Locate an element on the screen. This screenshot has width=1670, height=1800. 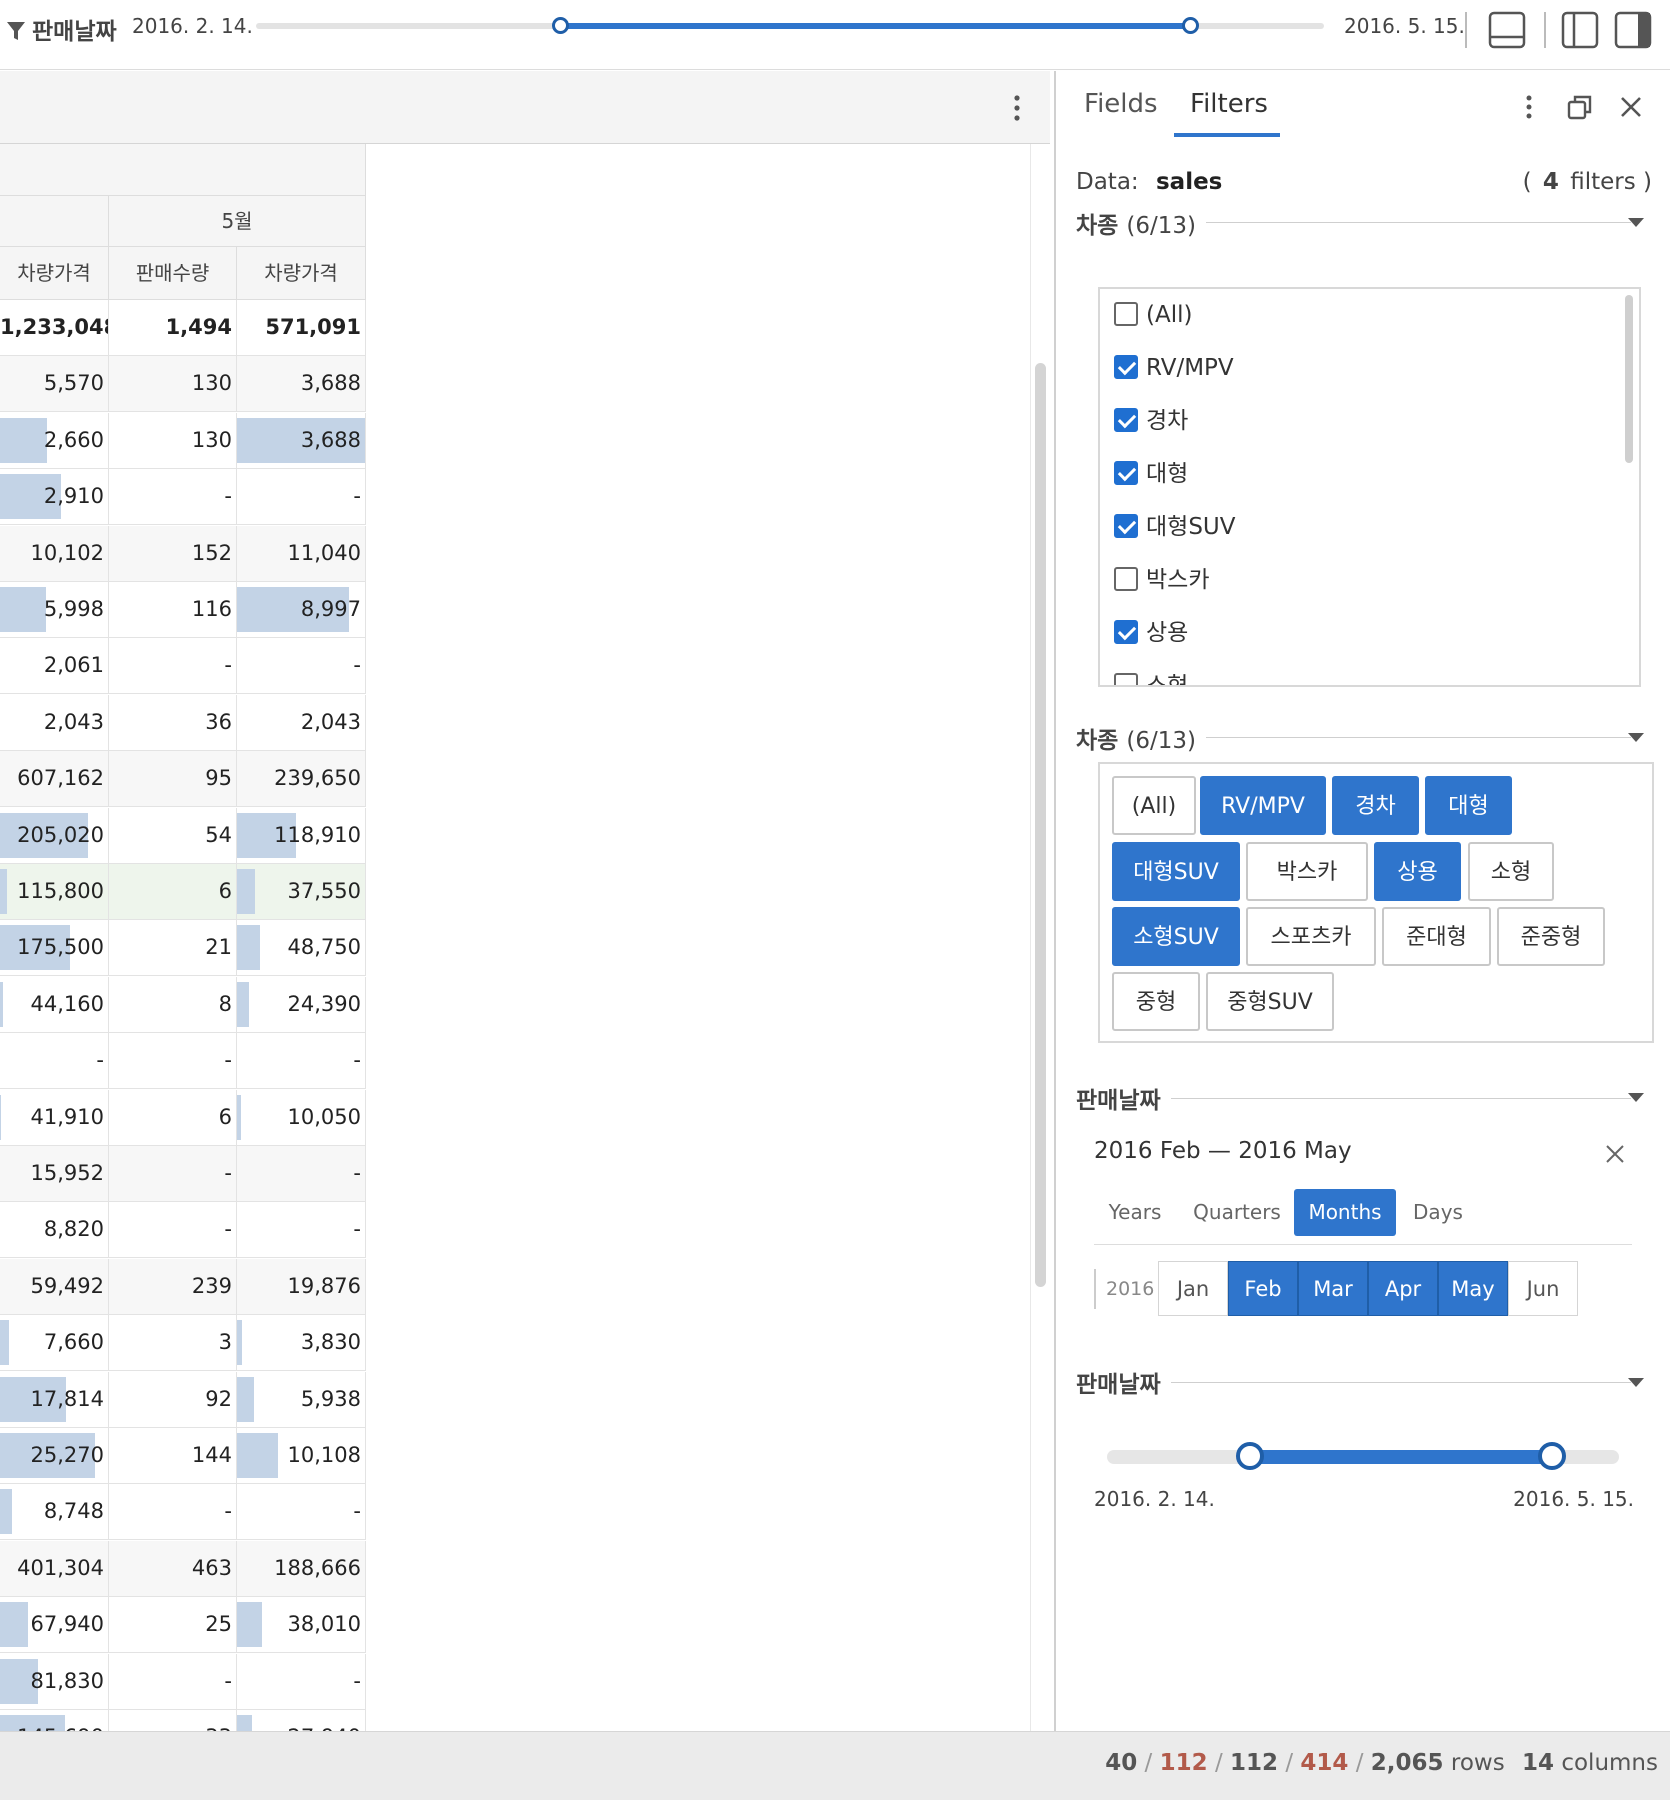
filter-chip: 상용 is located at coordinates (1417, 871).